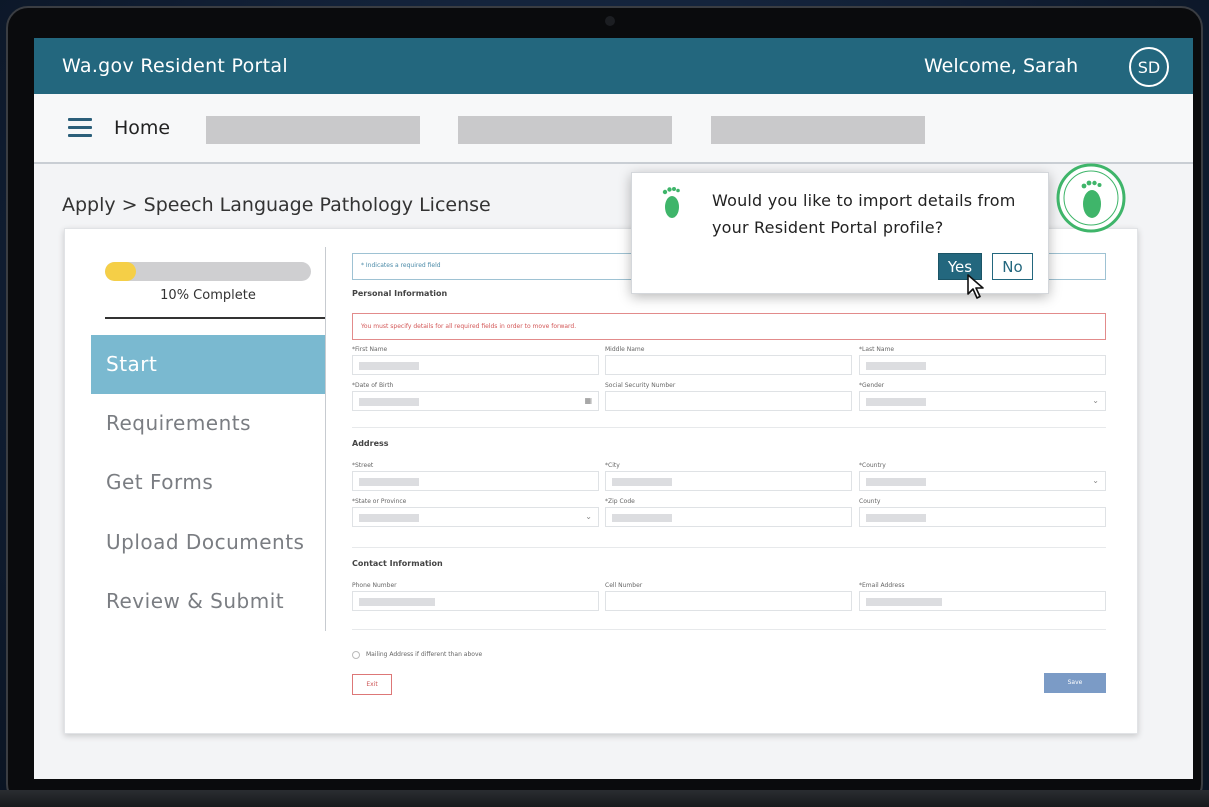  What do you see at coordinates (475, 365) in the screenshot?
I see `first-name-field` at bounding box center [475, 365].